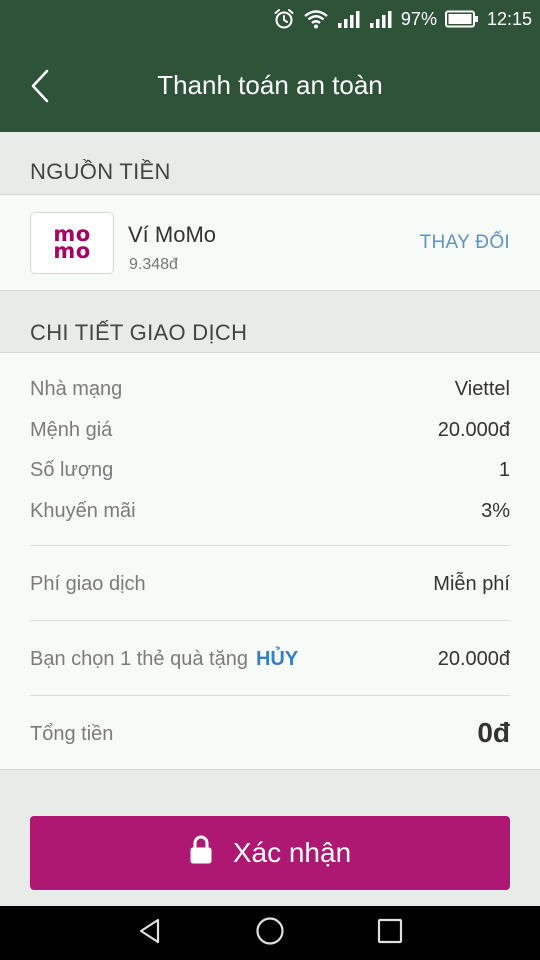 The height and width of the screenshot is (960, 540). I want to click on gift-value: 20.000đ, so click(473, 659).